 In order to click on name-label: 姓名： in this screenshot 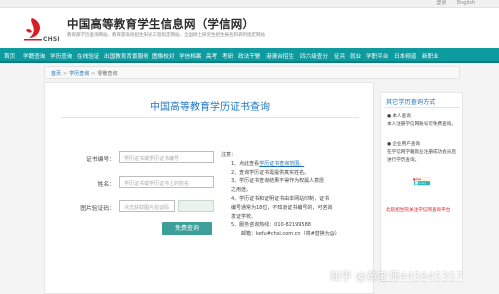, I will do `click(106, 185)`.